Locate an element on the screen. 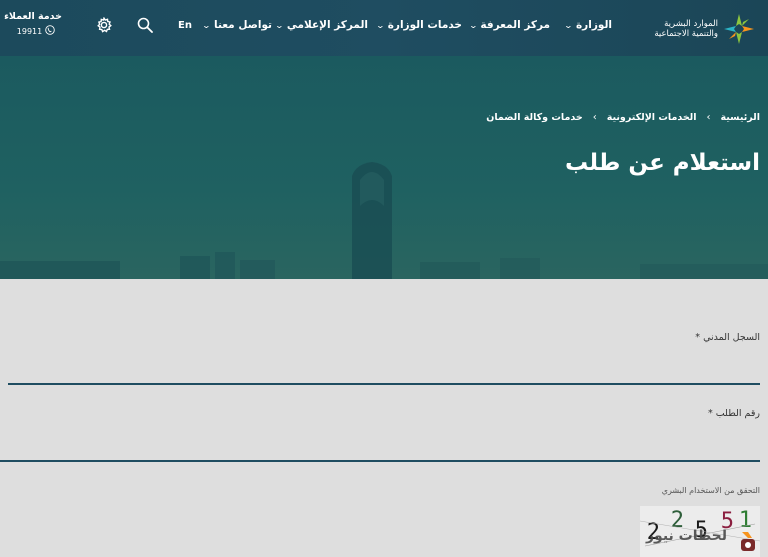 The height and width of the screenshot is (557, 768). logo-text-line2: والتنمية الاجتماعية is located at coordinates (686, 34).